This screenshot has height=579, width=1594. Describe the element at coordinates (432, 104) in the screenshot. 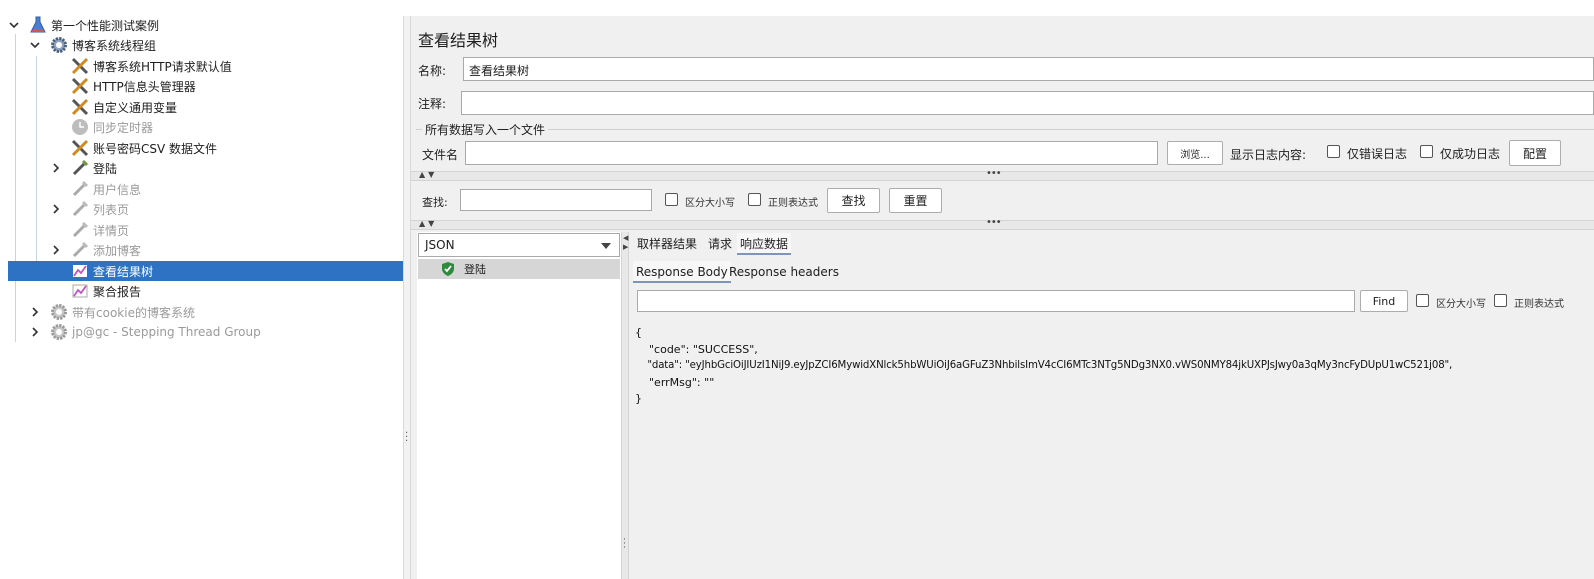

I see `comment-label: 注释:` at that location.